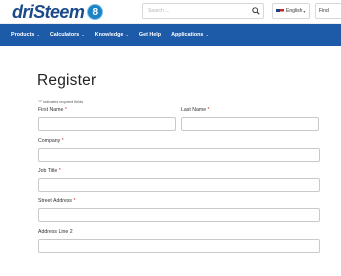 The image size is (341, 276). I want to click on last-name-label: Last Name *, so click(195, 110).